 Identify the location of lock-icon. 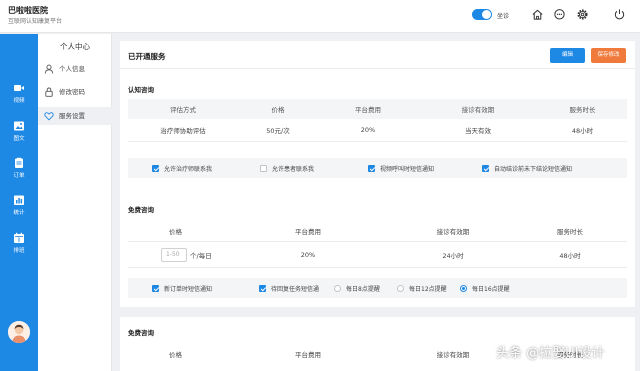
(49, 92).